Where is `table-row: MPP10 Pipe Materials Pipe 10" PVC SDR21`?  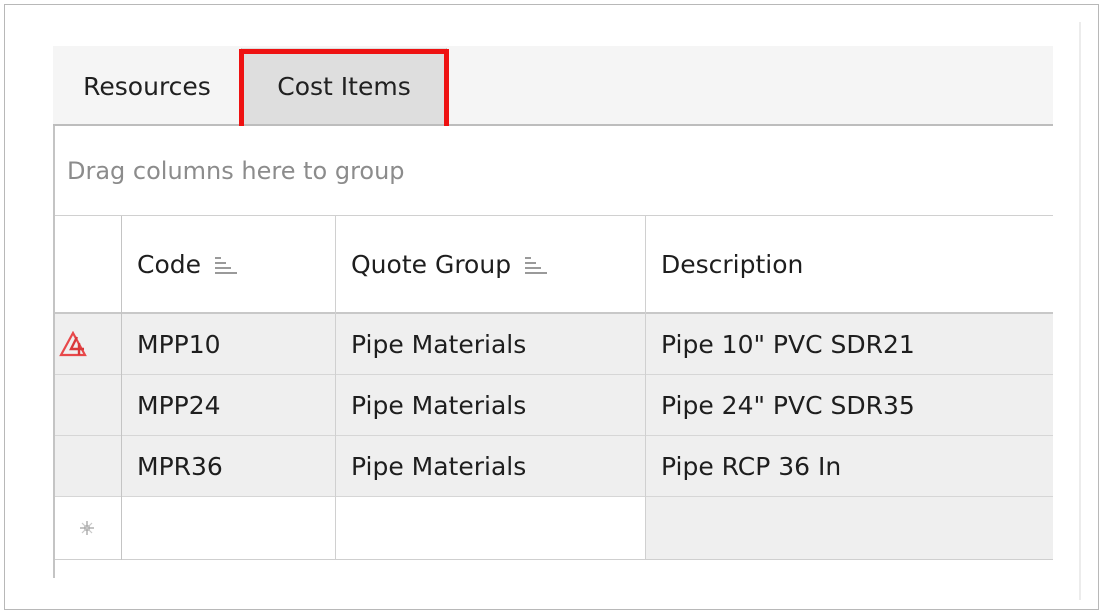
table-row: MPP10 Pipe Materials Pipe 10" PVC SDR21 is located at coordinates (554, 344).